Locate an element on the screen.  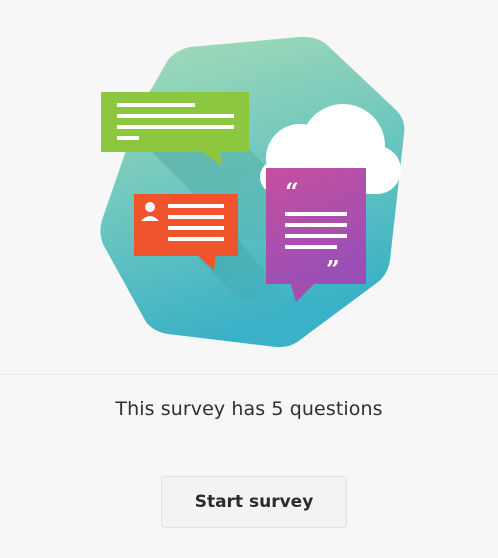
quote-card: “ ” is located at coordinates (316, 235).